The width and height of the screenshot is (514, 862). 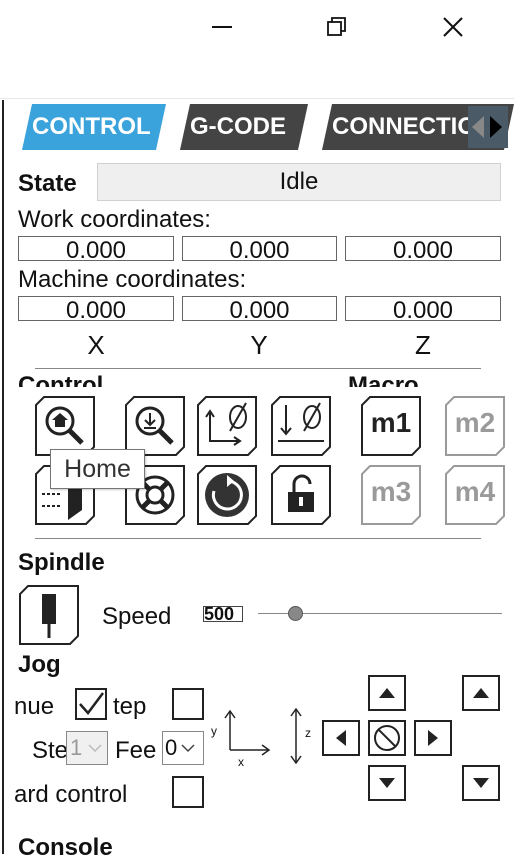 What do you see at coordinates (259, 308) in the screenshot?
I see `machine-y-field: 0.000` at bounding box center [259, 308].